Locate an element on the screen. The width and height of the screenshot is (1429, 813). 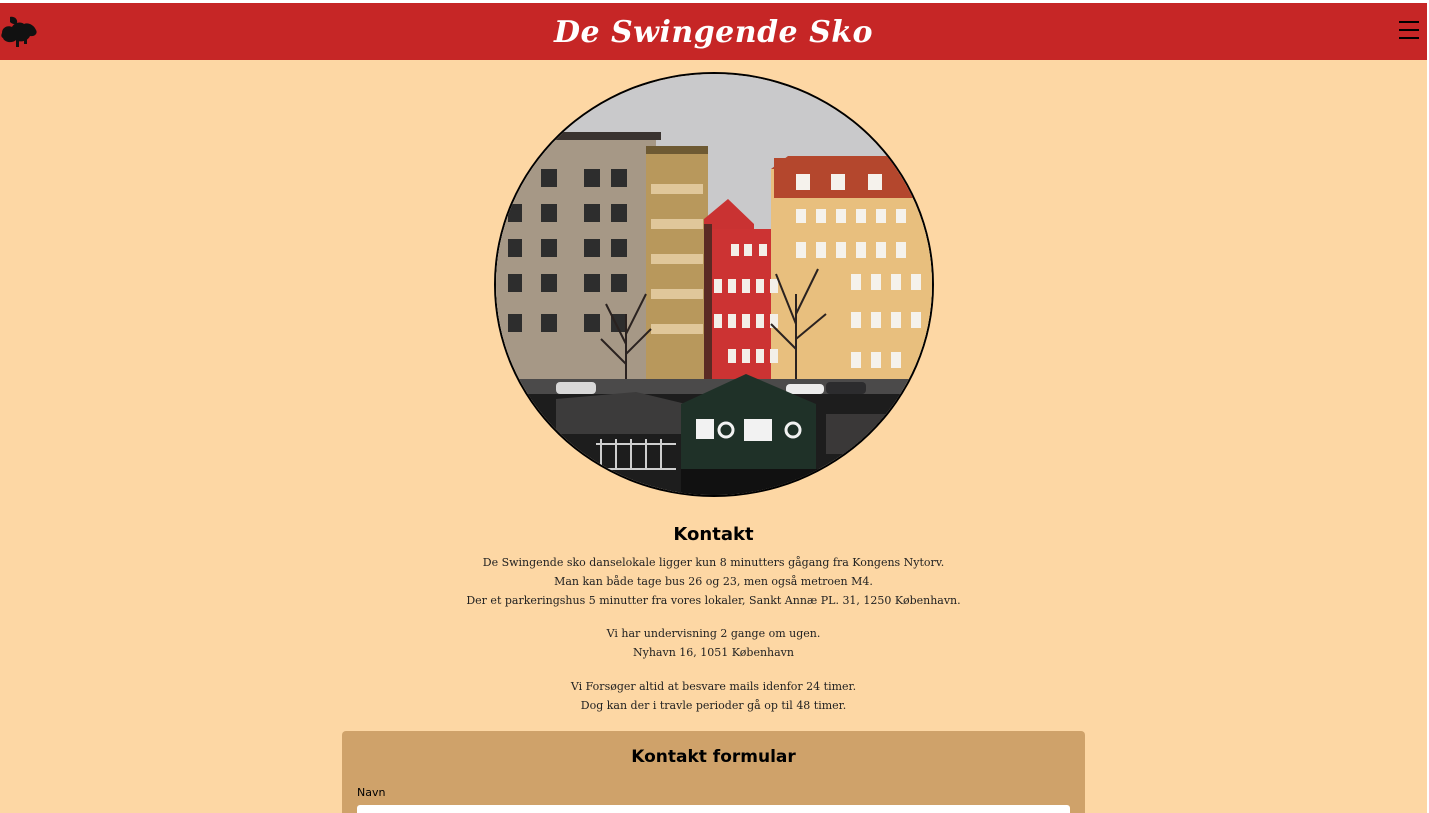
contact-title: Kontakt is located at coordinates (713, 534).